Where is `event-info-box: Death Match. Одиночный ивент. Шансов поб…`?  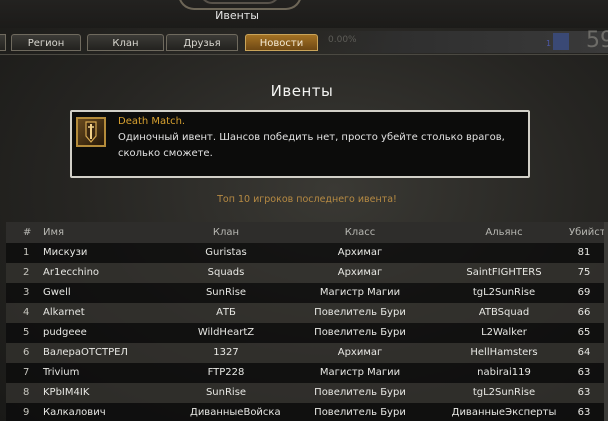 event-info-box: Death Match. Одиночный ивент. Шансов поб… is located at coordinates (300, 144).